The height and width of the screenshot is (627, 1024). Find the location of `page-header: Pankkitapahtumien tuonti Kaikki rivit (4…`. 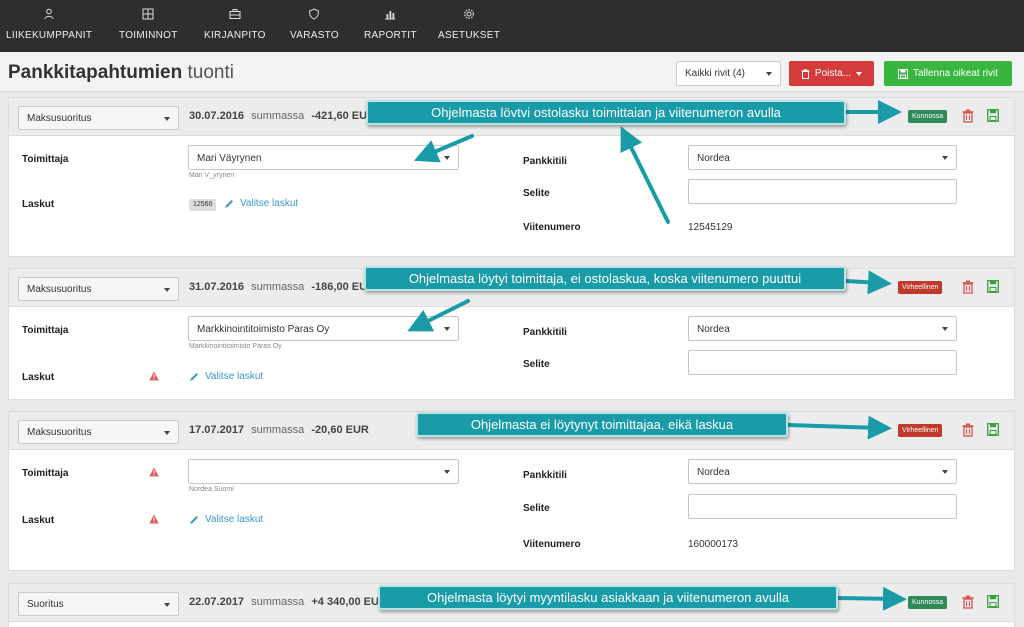

page-header: Pankkitapahtumien tuonti Kaikki rivit (4… is located at coordinates (512, 72).